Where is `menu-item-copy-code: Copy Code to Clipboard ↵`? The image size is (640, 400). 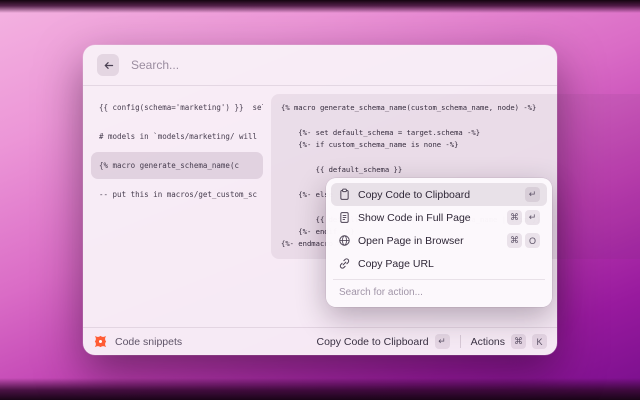 menu-item-copy-code: Copy Code to Clipboard ↵ is located at coordinates (439, 194).